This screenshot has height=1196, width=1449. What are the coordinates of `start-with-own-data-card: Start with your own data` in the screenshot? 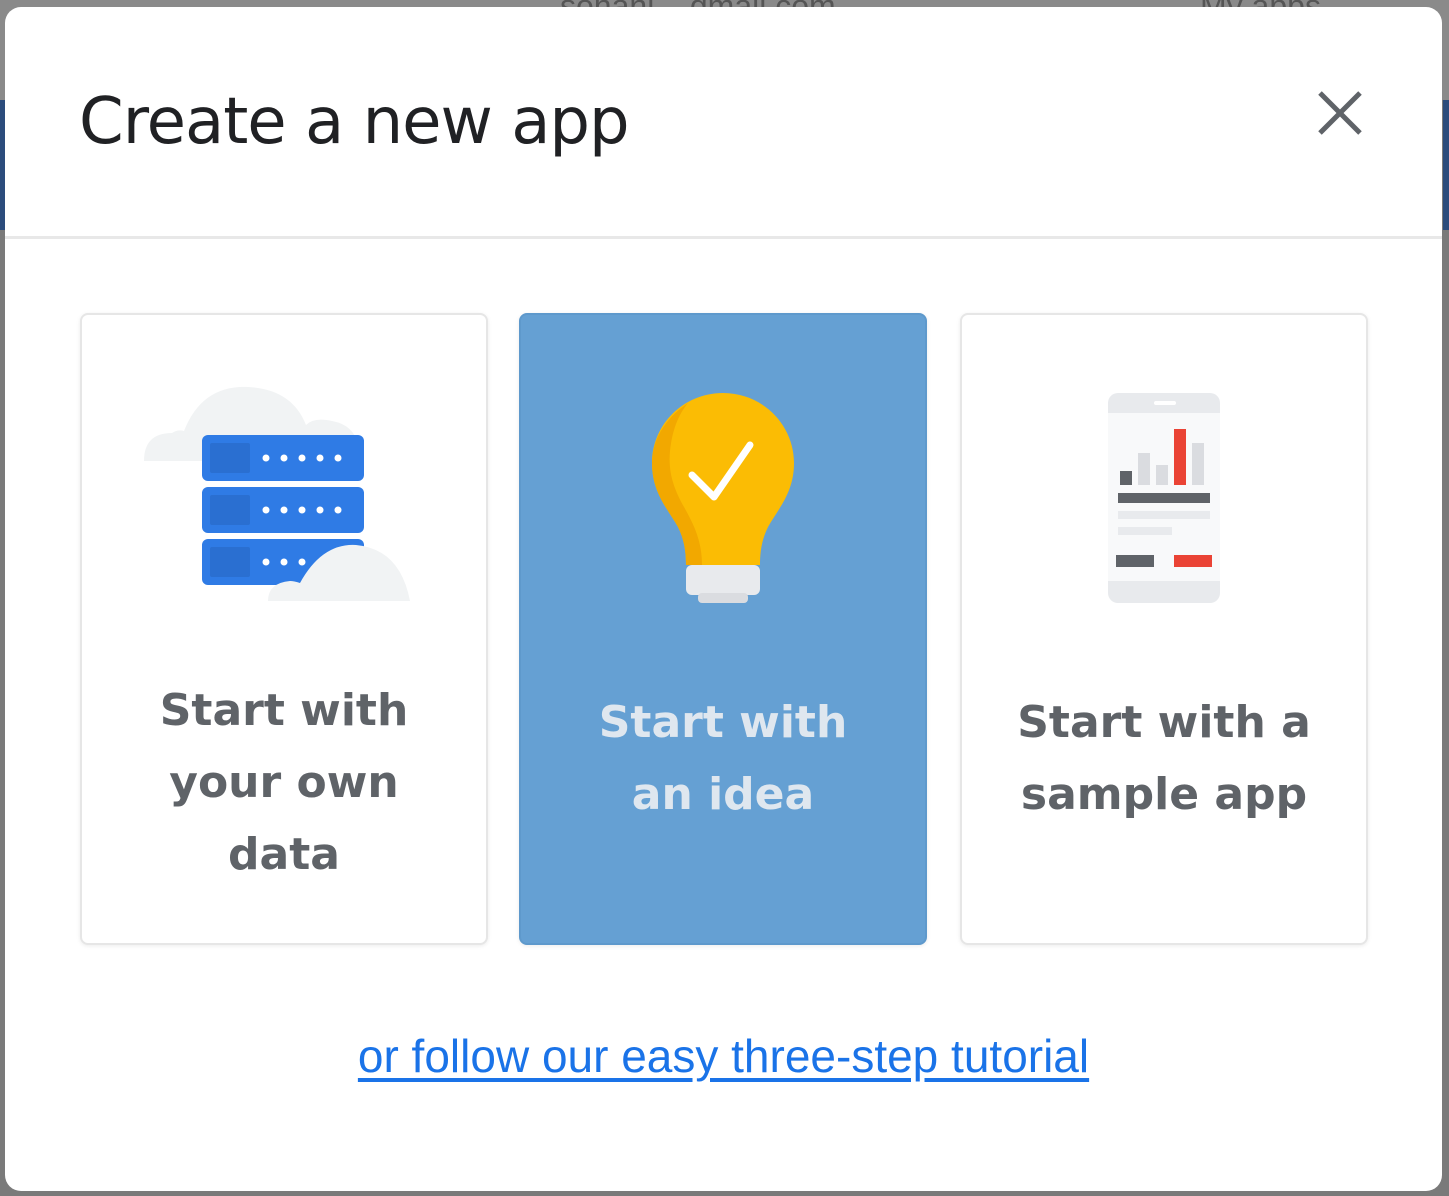 It's located at (284, 629).